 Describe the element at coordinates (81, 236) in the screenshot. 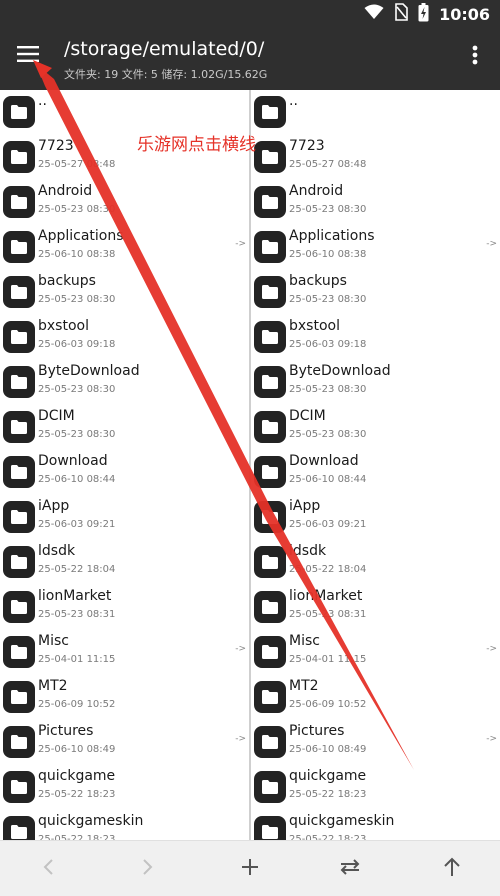

I see `file-name: Applications` at that location.